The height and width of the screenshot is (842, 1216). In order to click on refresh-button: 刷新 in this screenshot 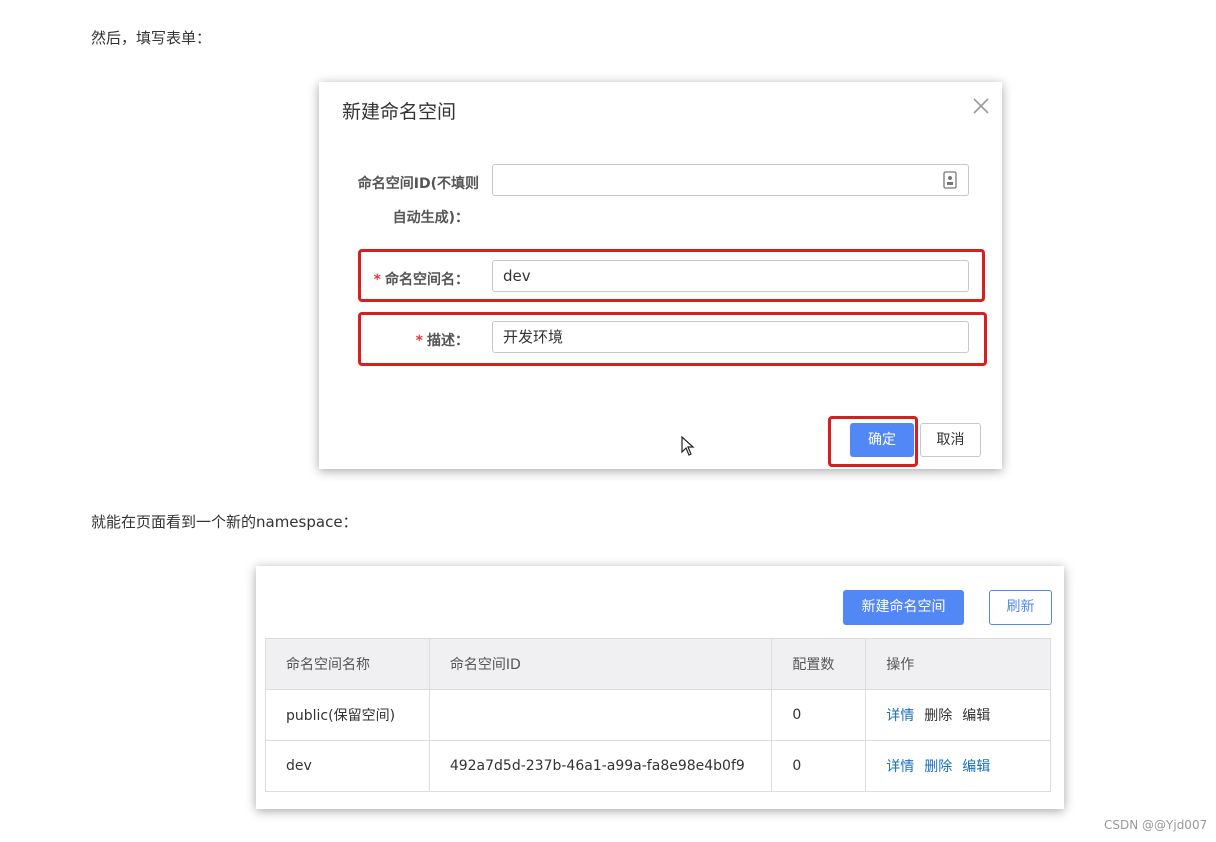, I will do `click(1020, 607)`.